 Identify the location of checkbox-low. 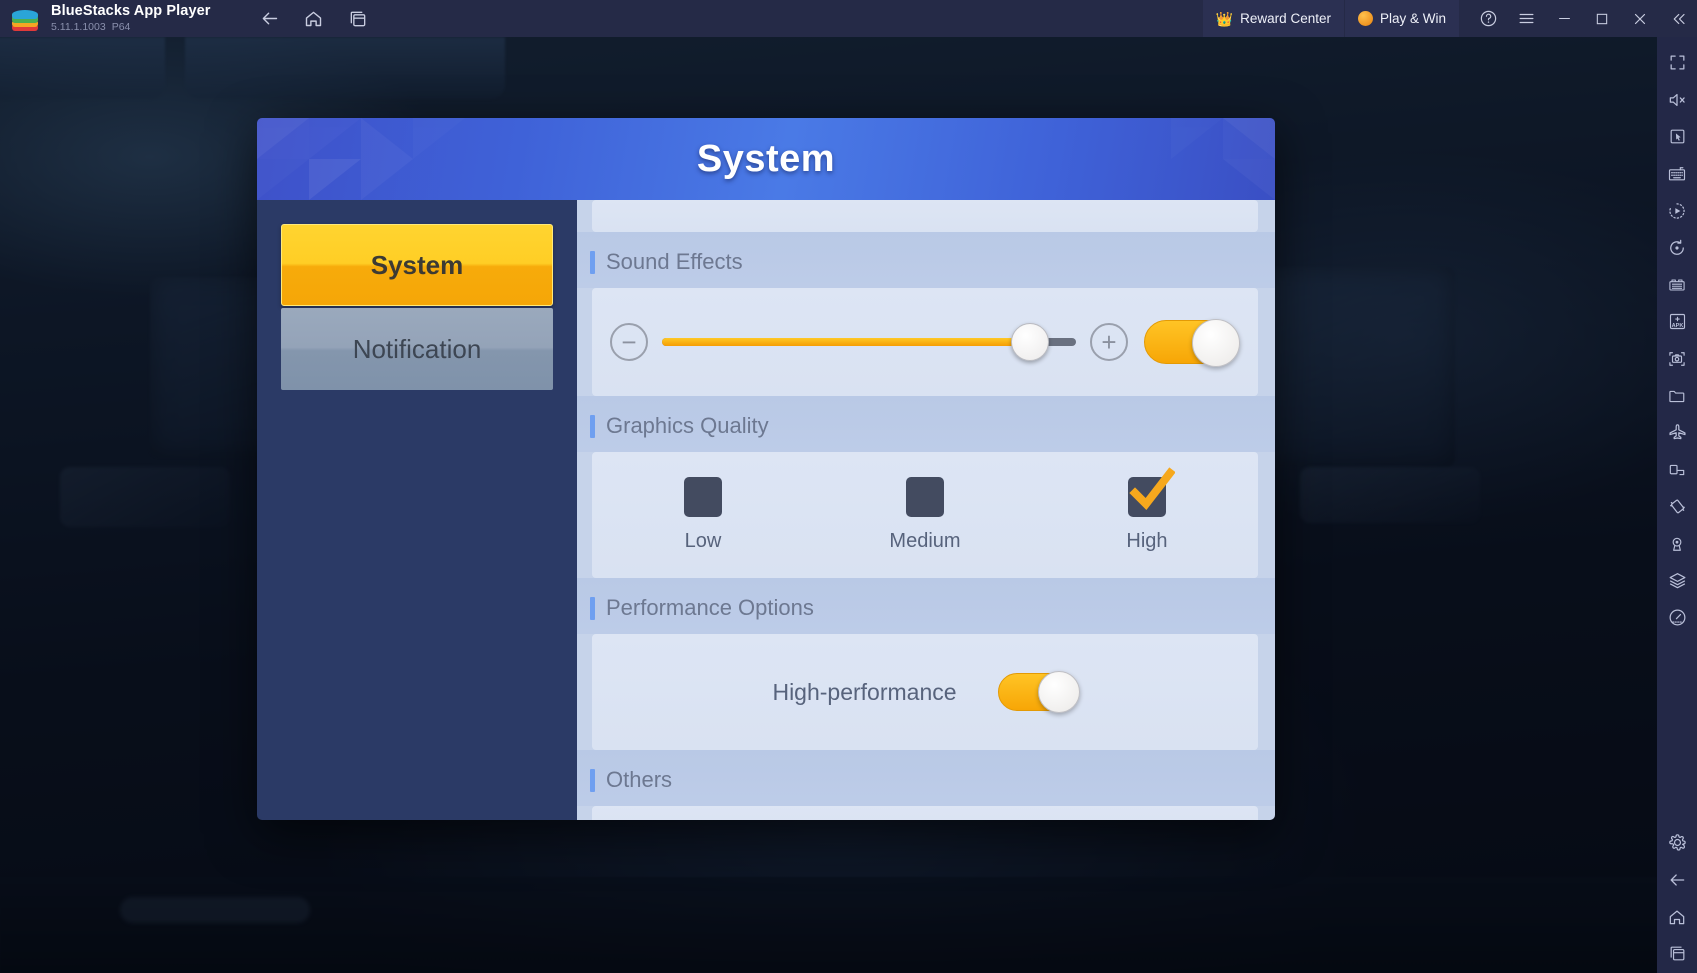
(703, 497).